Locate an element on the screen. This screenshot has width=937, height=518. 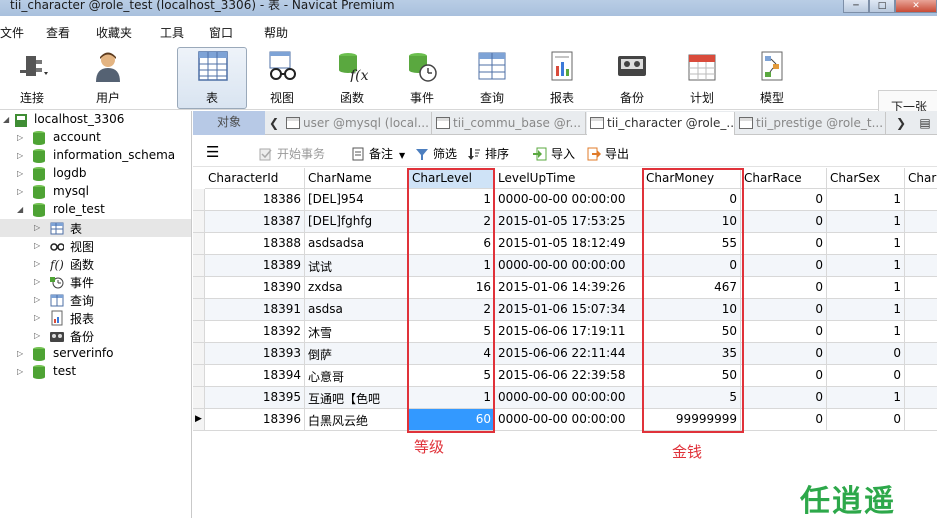
filter-button: 筛选 is located at coordinates (436, 153).